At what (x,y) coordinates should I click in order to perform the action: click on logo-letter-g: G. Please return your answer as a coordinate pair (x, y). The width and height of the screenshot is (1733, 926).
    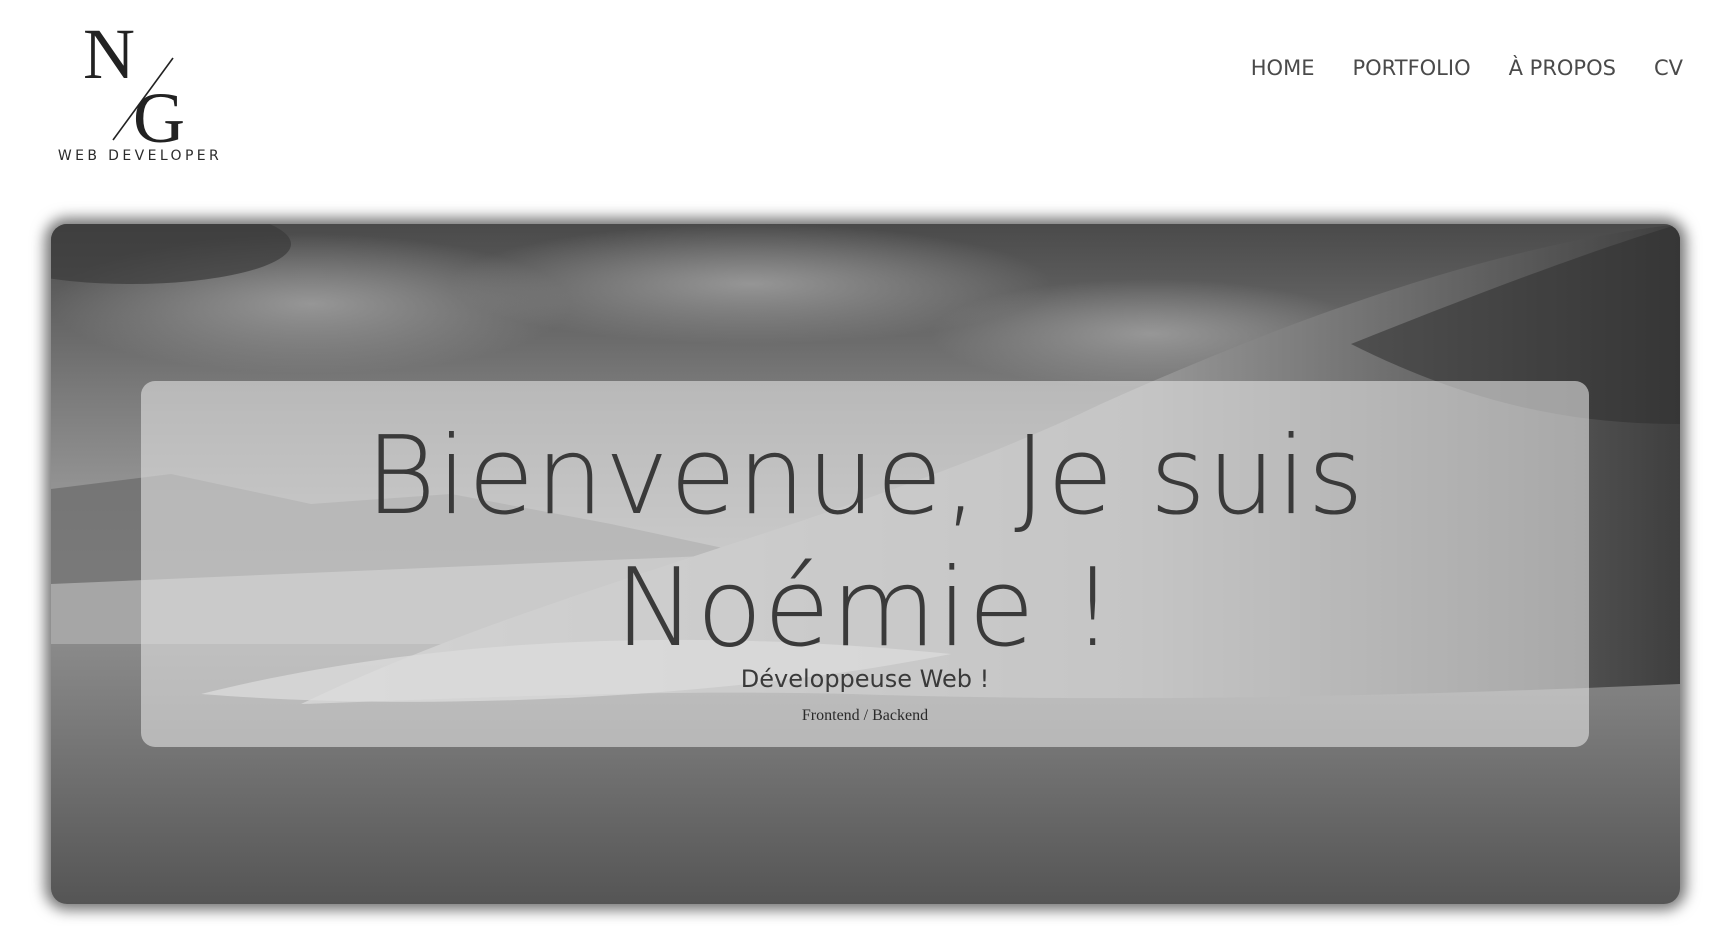
    Looking at the image, I should click on (159, 113).